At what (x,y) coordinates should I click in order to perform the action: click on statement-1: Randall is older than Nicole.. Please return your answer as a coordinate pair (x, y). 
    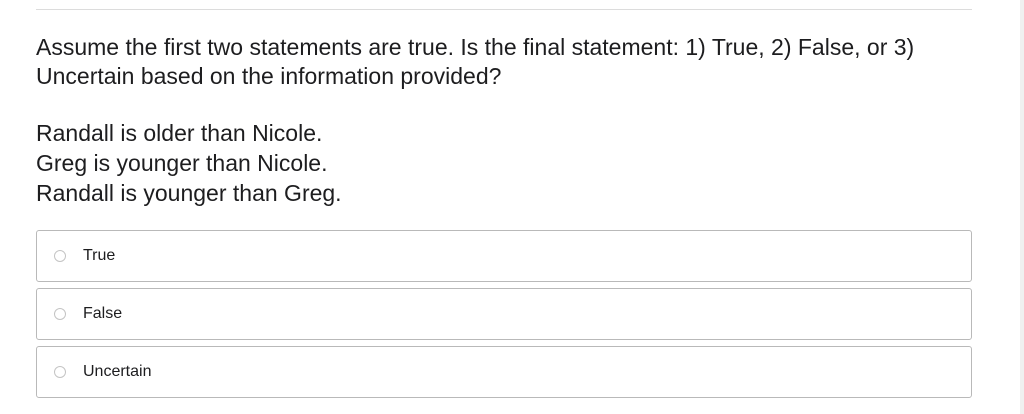
    Looking at the image, I should click on (179, 133).